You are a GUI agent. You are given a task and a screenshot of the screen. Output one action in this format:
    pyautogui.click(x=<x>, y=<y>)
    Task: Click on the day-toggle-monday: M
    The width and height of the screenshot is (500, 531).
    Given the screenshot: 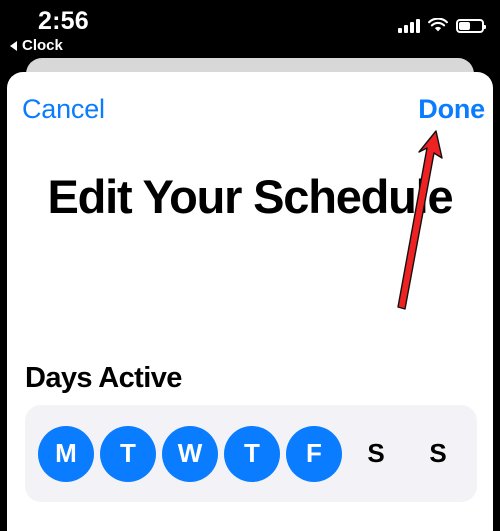 What is the action you would take?
    pyautogui.click(x=66, y=453)
    